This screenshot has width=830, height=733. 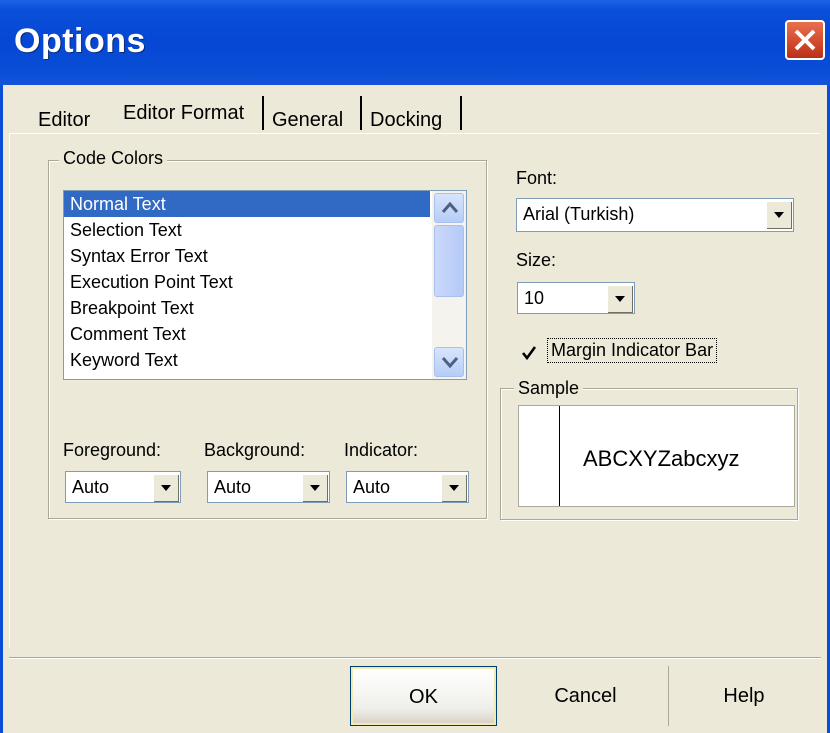 What do you see at coordinates (415, 657) in the screenshot?
I see `divider` at bounding box center [415, 657].